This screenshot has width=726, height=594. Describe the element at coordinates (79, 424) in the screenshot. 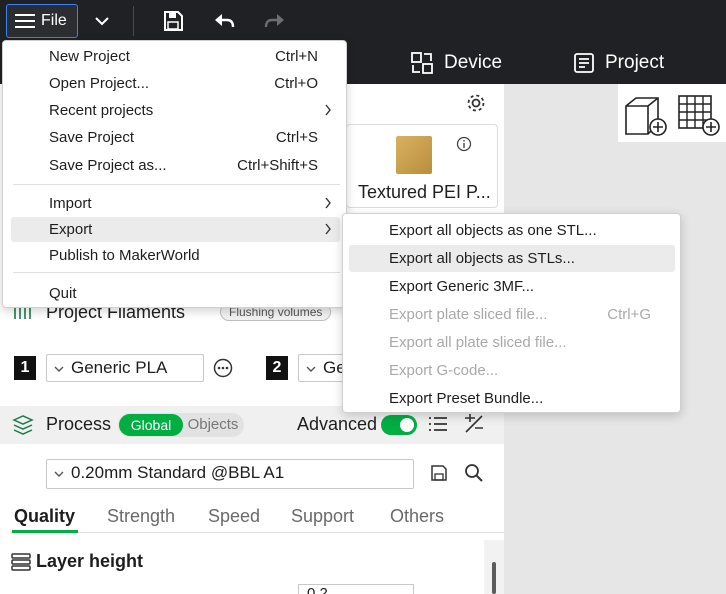

I see `process-title: Process` at that location.